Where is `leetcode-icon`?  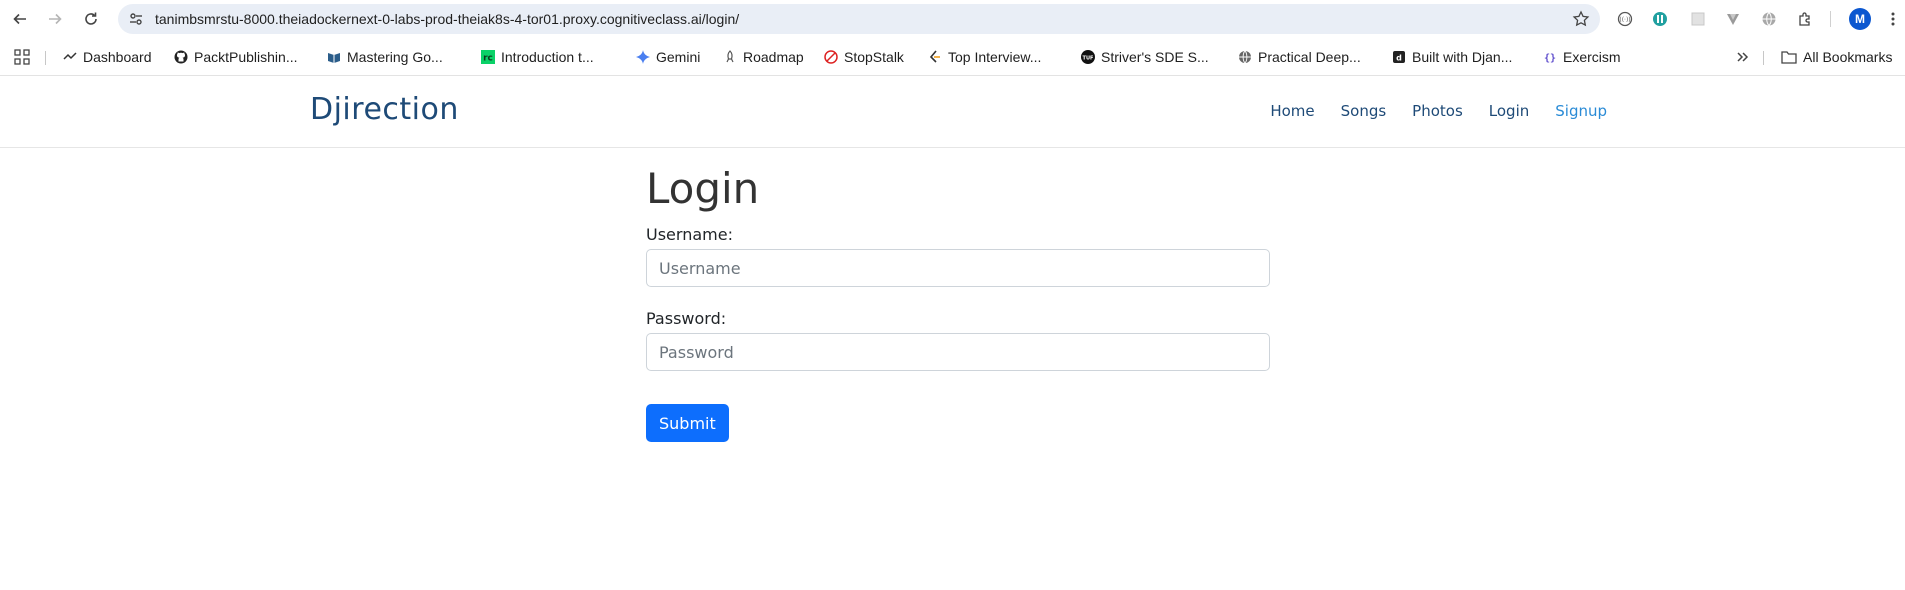
leetcode-icon is located at coordinates (935, 57).